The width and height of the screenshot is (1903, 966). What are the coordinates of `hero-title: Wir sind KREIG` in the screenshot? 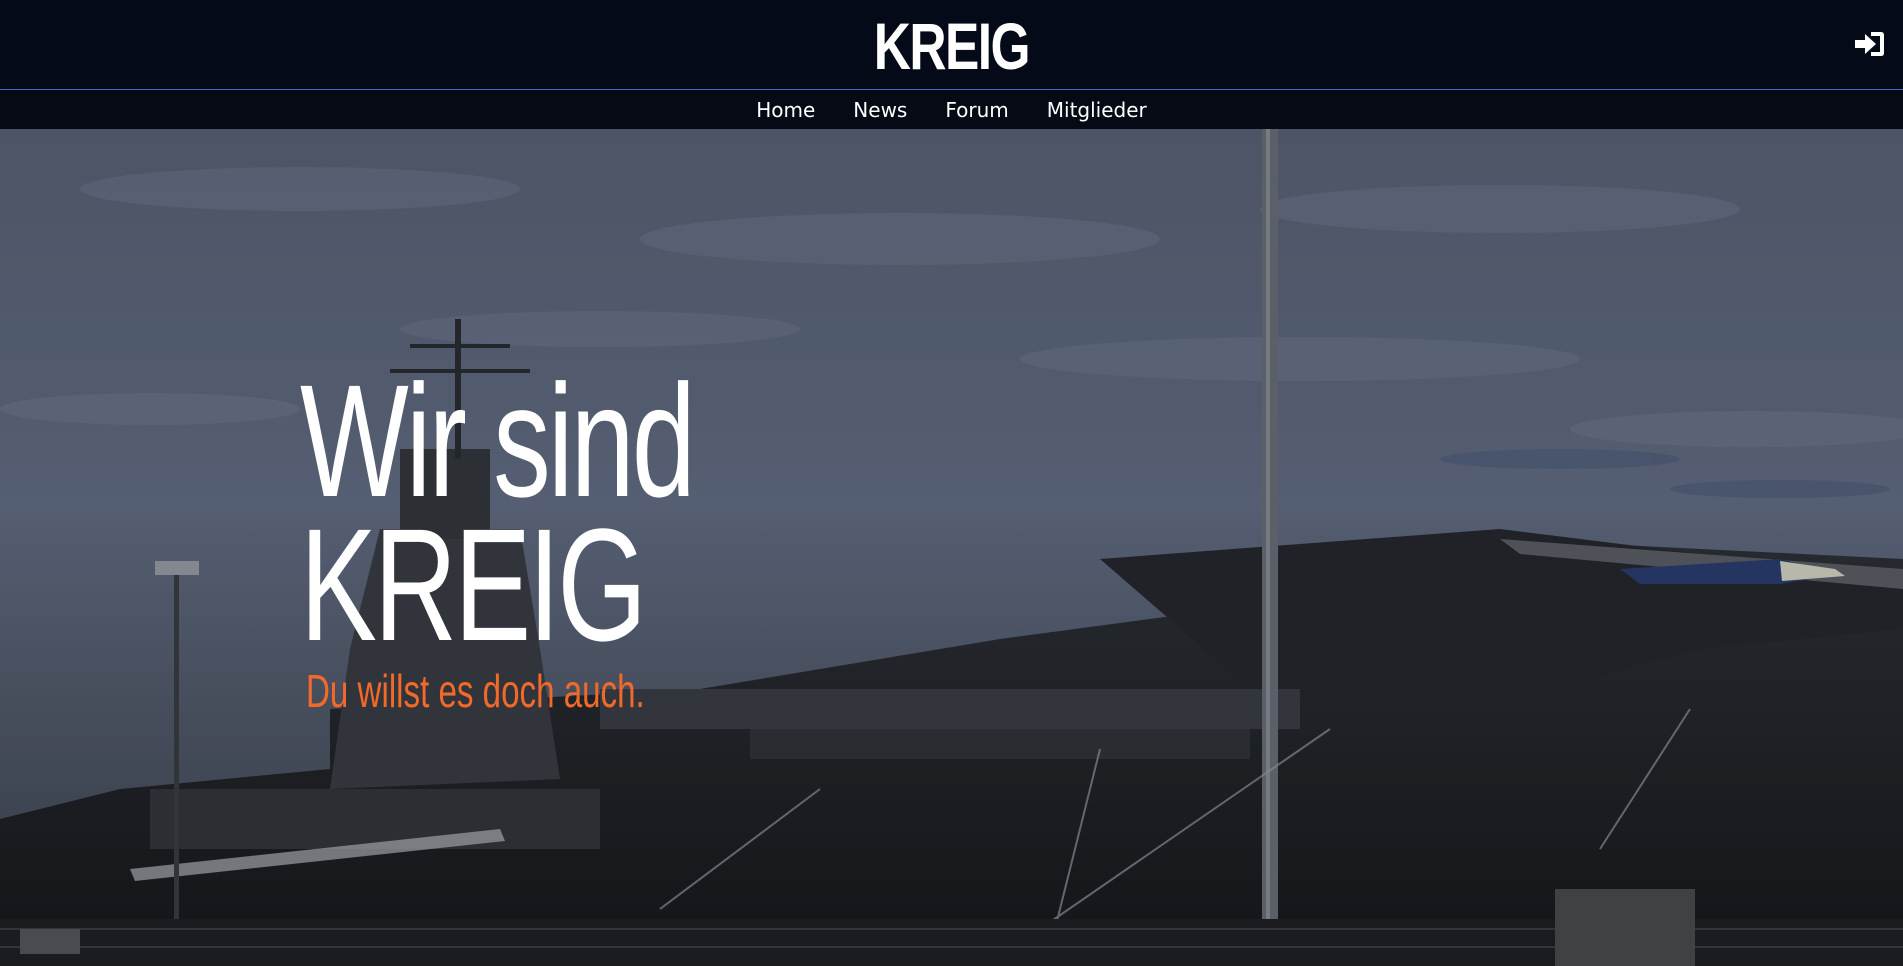 It's located at (498, 512).